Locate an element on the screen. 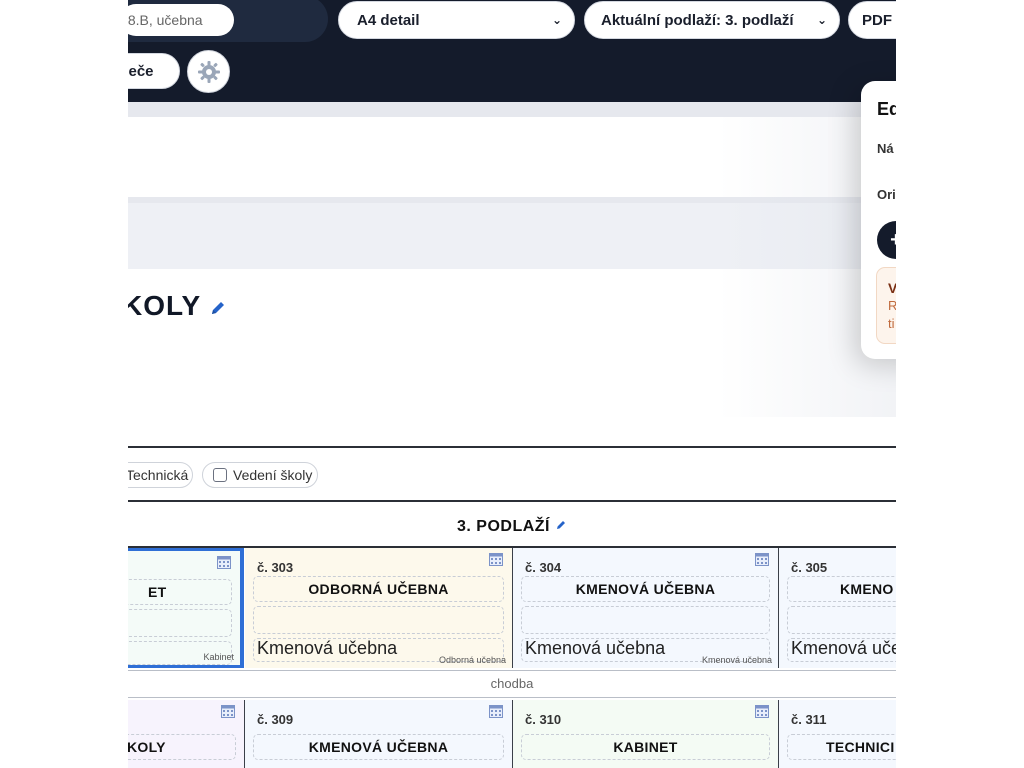  room-type-label: Kmenová učebna is located at coordinates (736, 660).